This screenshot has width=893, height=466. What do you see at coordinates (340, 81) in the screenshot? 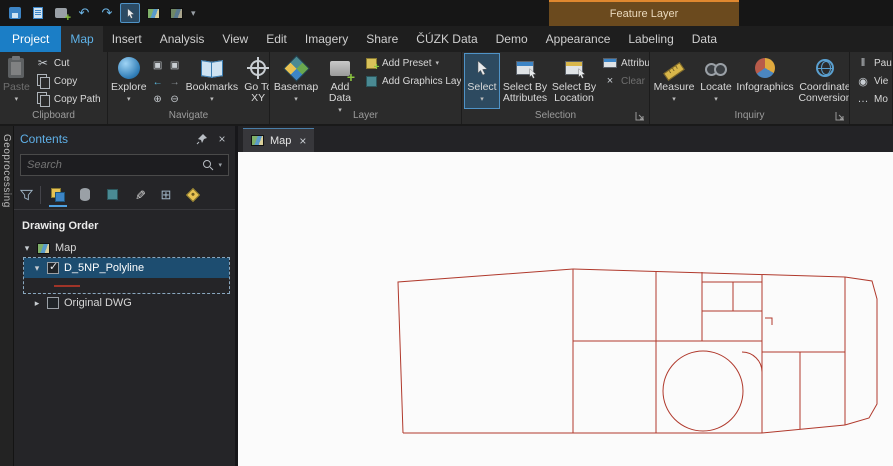
I see `add-data-button: Add Data` at bounding box center [340, 81].